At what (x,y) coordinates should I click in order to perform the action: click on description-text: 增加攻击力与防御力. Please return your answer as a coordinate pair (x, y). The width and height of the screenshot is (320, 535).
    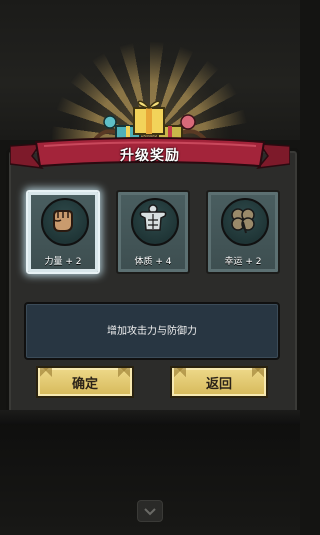
    Looking at the image, I should click on (152, 331).